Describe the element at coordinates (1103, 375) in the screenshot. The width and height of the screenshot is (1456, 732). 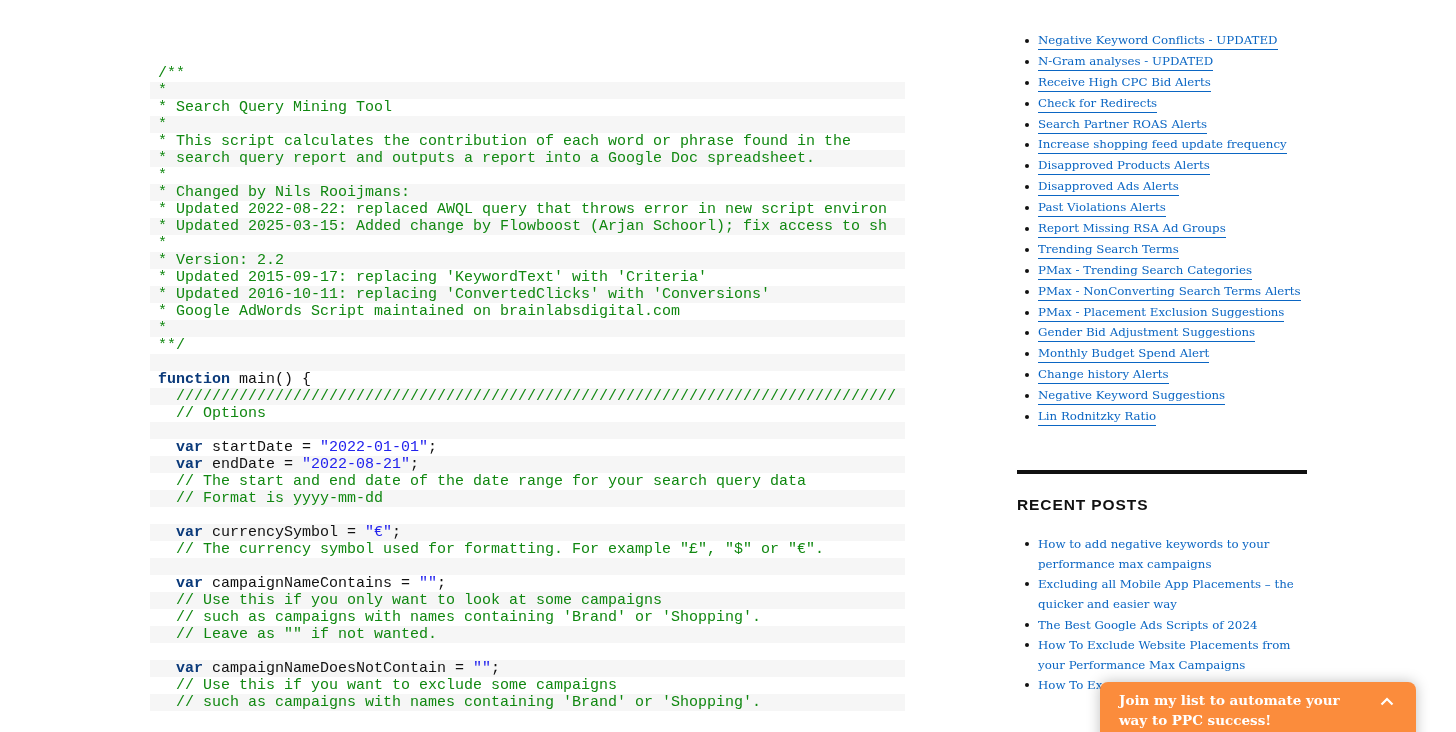
I see `script-link: Change history Alerts` at that location.